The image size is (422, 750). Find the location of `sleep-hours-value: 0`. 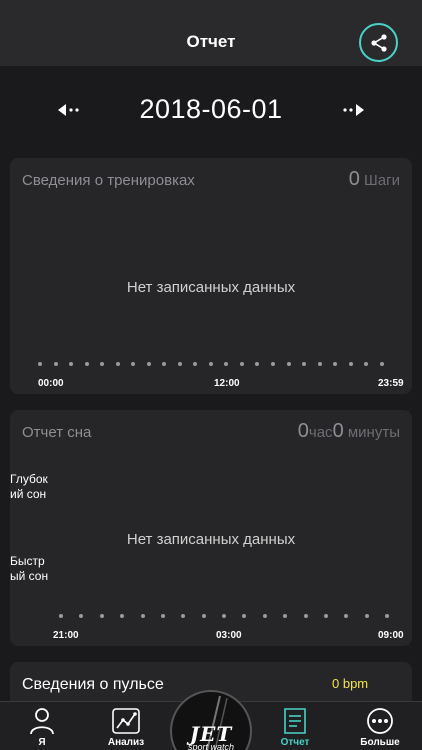

sleep-hours-value: 0 is located at coordinates (303, 431).